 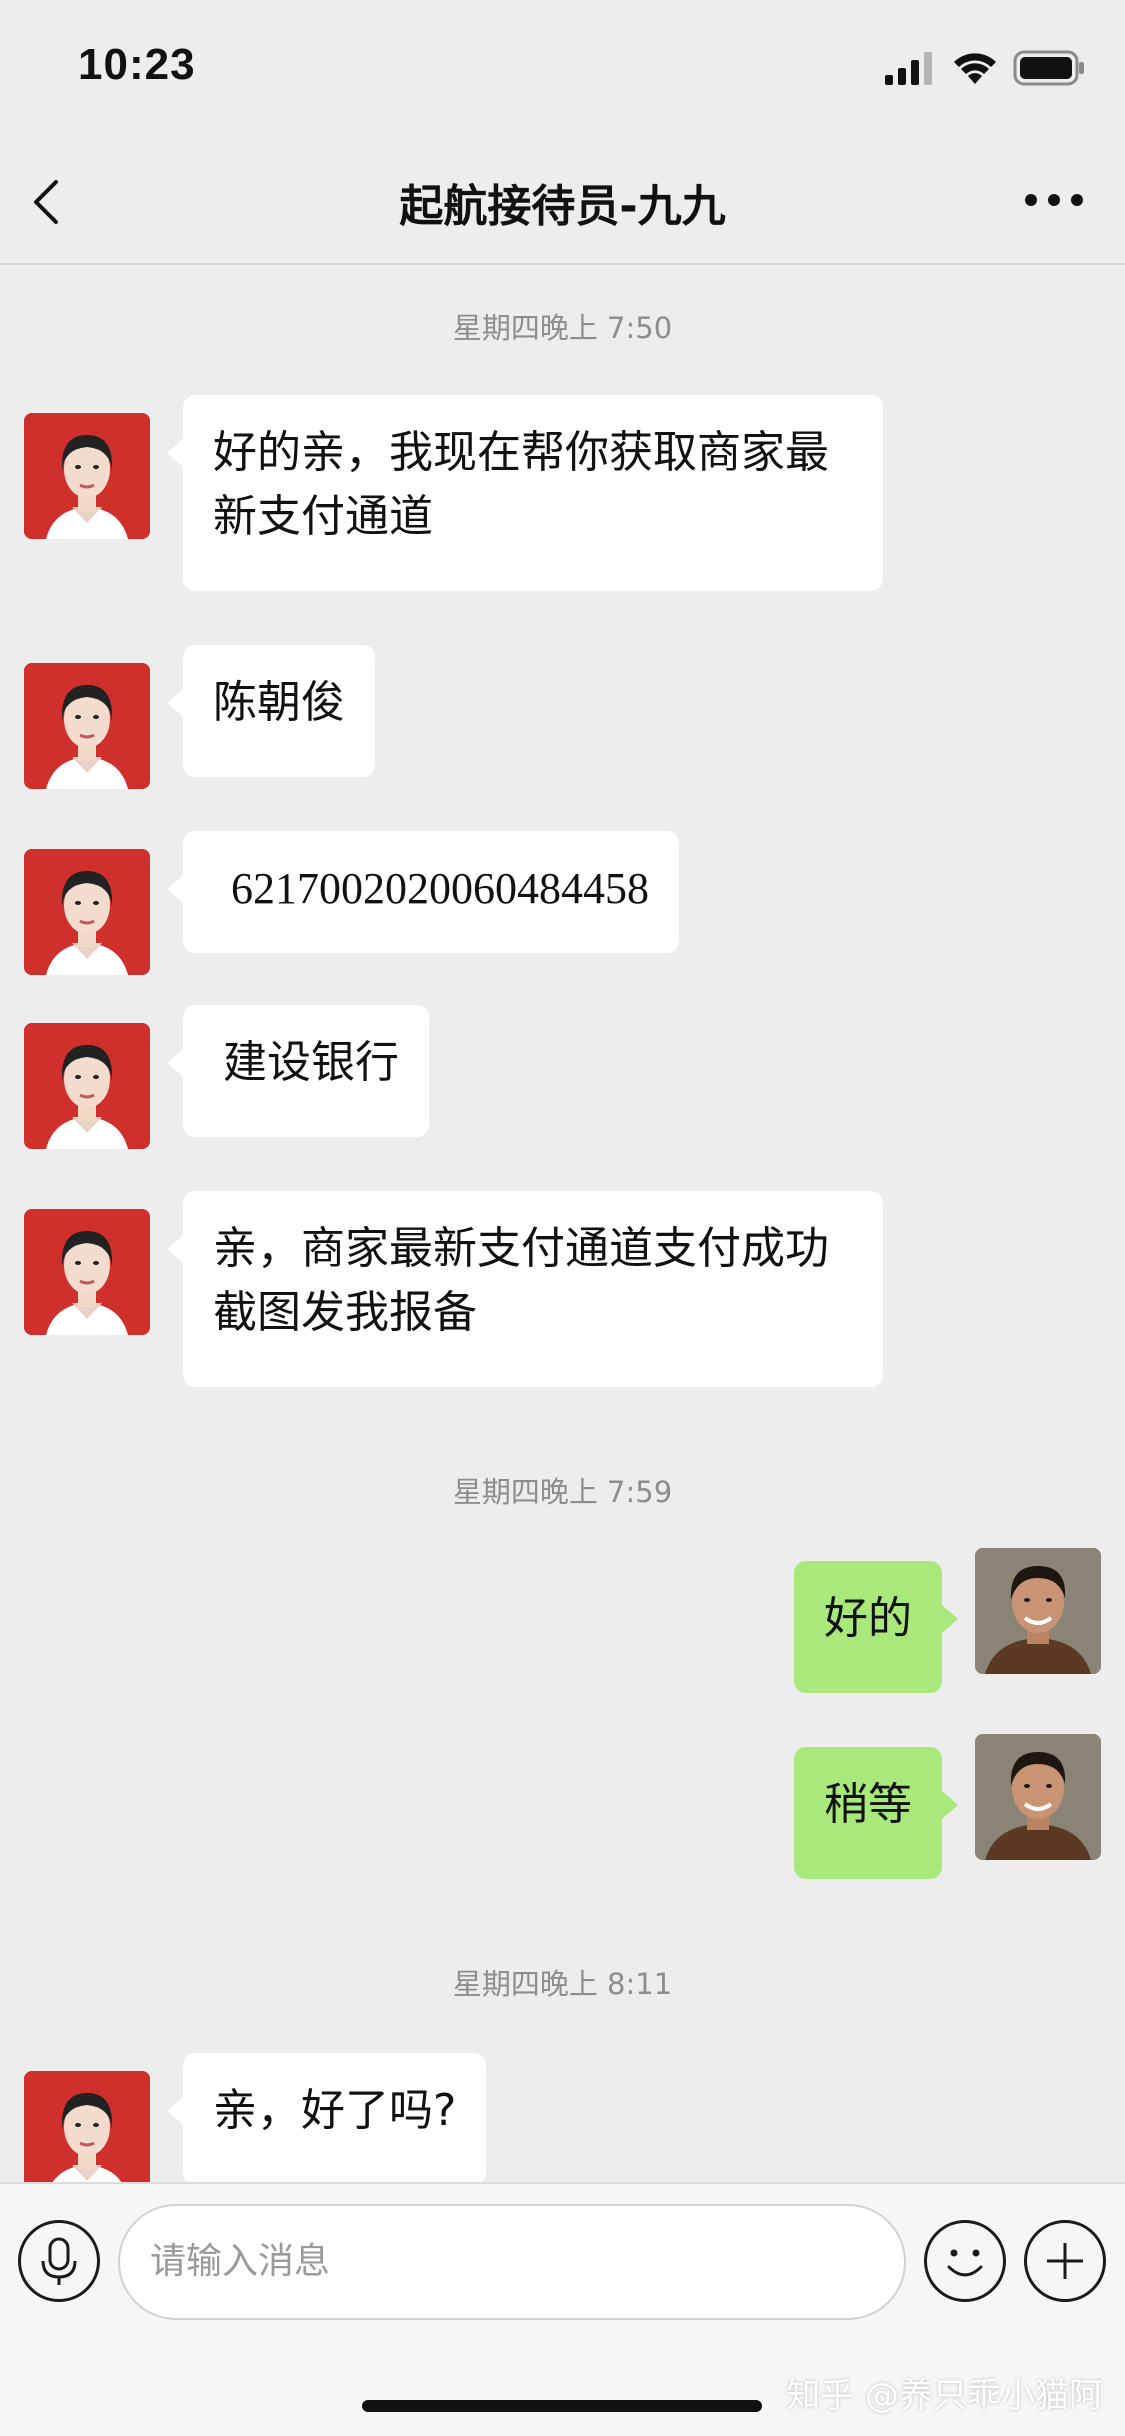 I want to click on timestamp: 星期四晚上 7:59, so click(x=562, y=1492).